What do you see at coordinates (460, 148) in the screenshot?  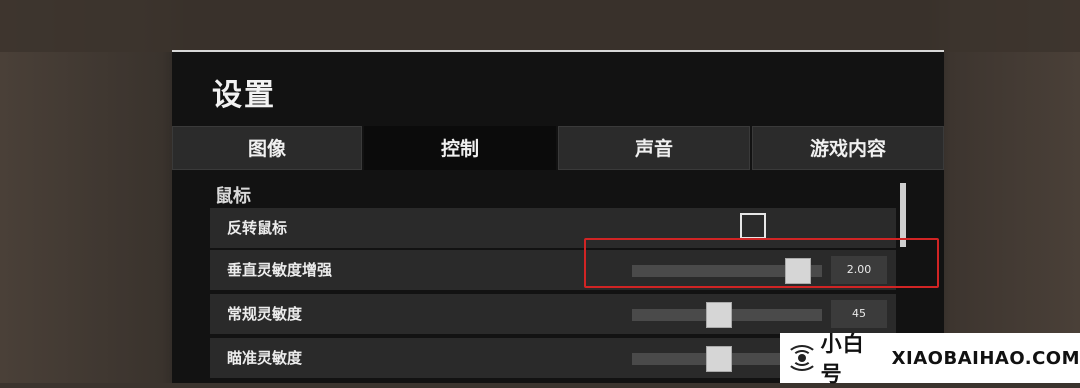 I see `tab-controls: 控制` at bounding box center [460, 148].